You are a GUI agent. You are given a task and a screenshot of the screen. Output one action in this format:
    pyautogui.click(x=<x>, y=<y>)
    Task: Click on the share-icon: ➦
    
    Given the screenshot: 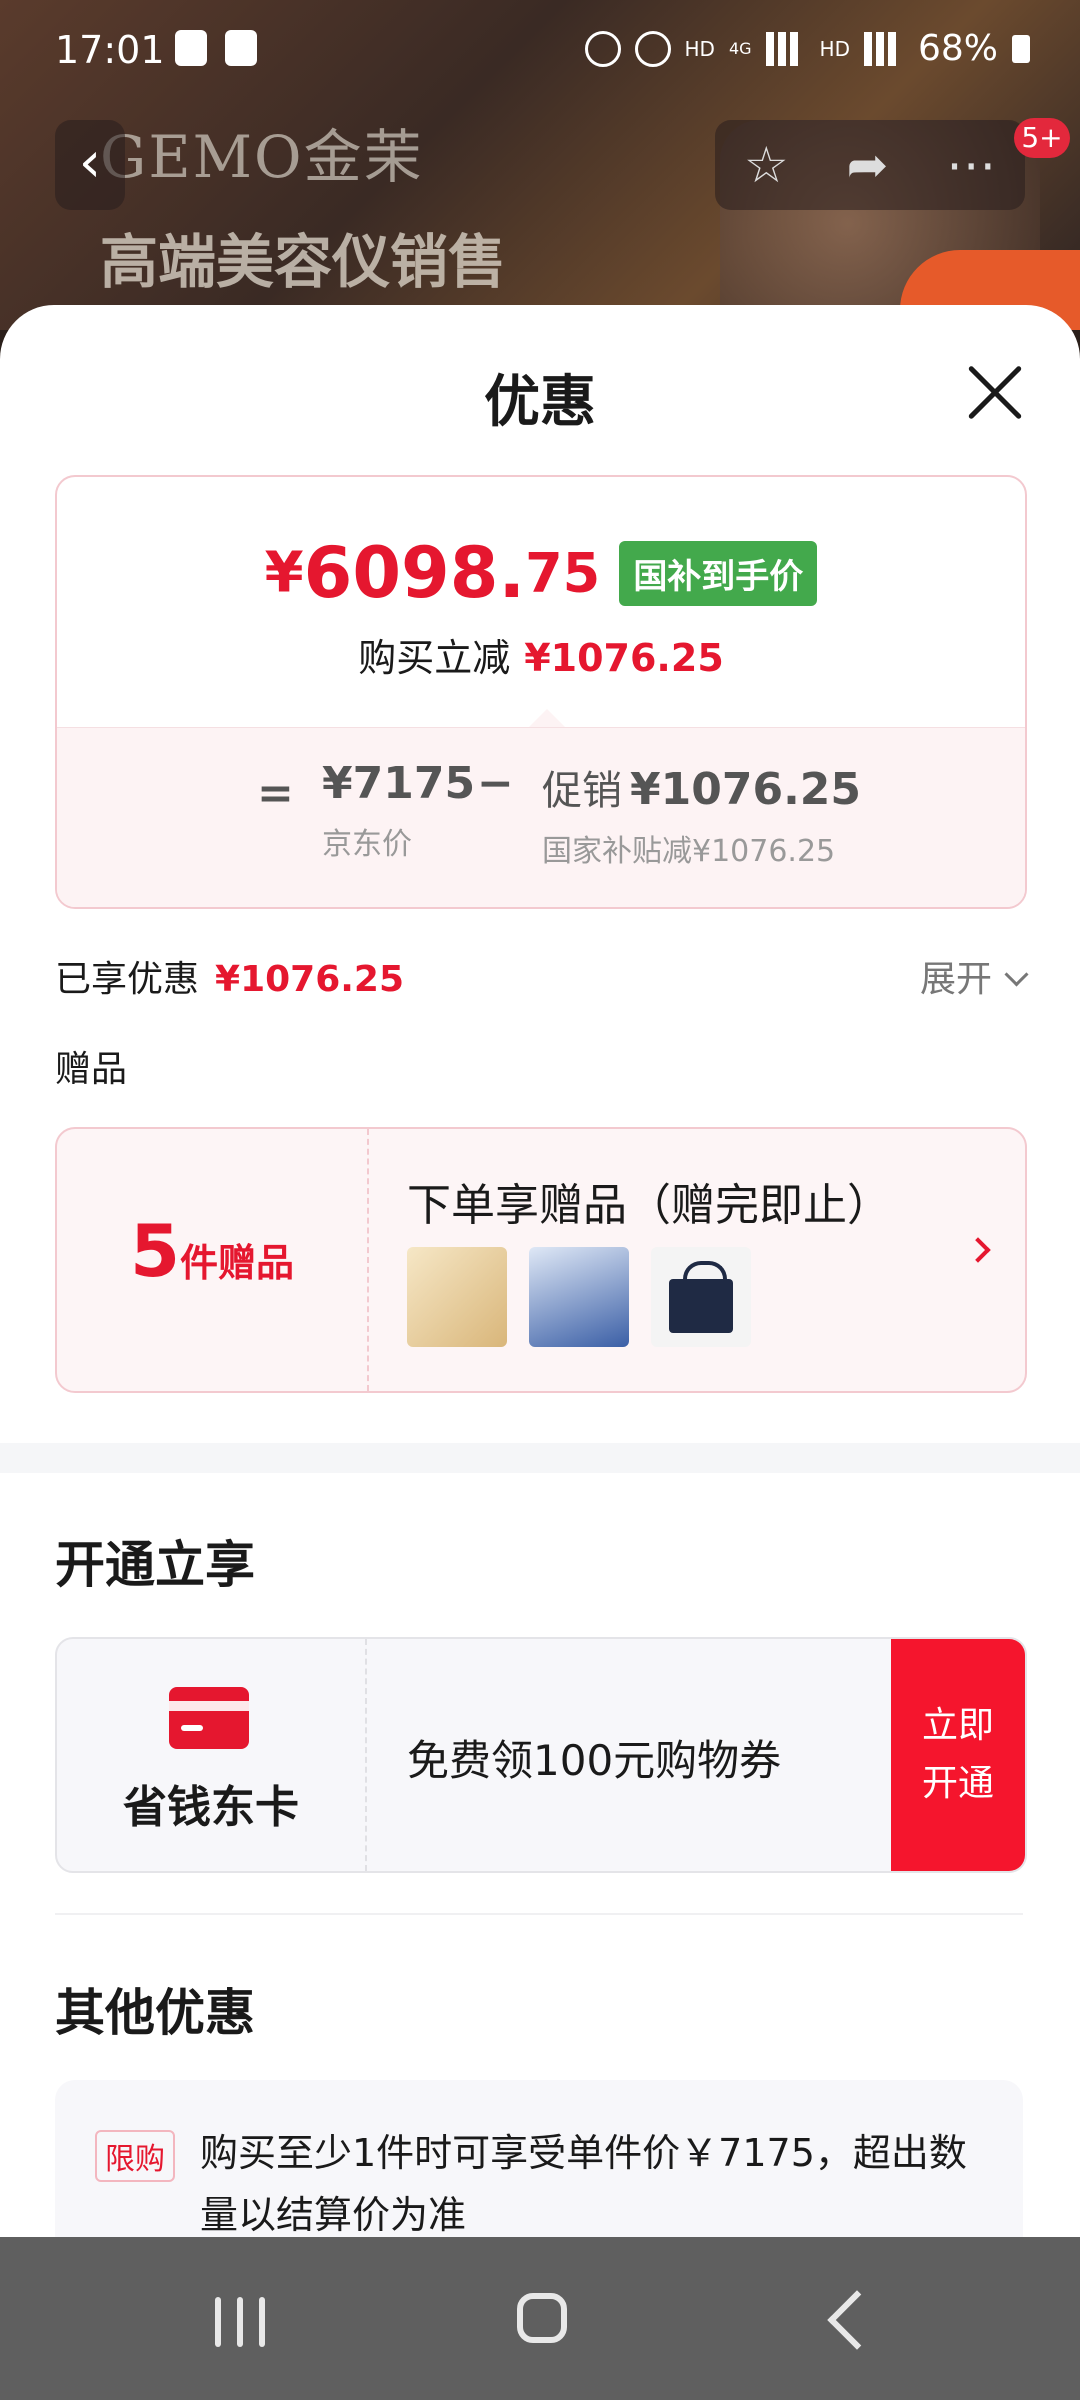 What is the action you would take?
    pyautogui.click(x=867, y=165)
    